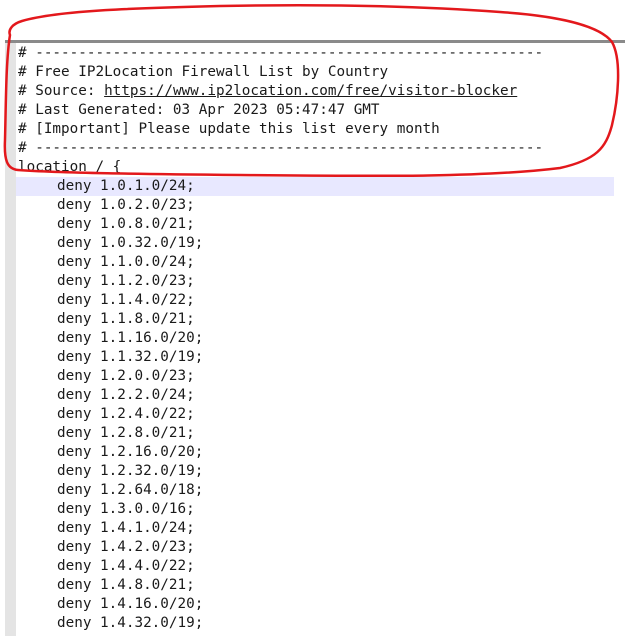 The image size is (625, 636). Describe the element at coordinates (126, 281) in the screenshot. I see `deny-rule-text: deny 1.1.2.0/23;` at that location.